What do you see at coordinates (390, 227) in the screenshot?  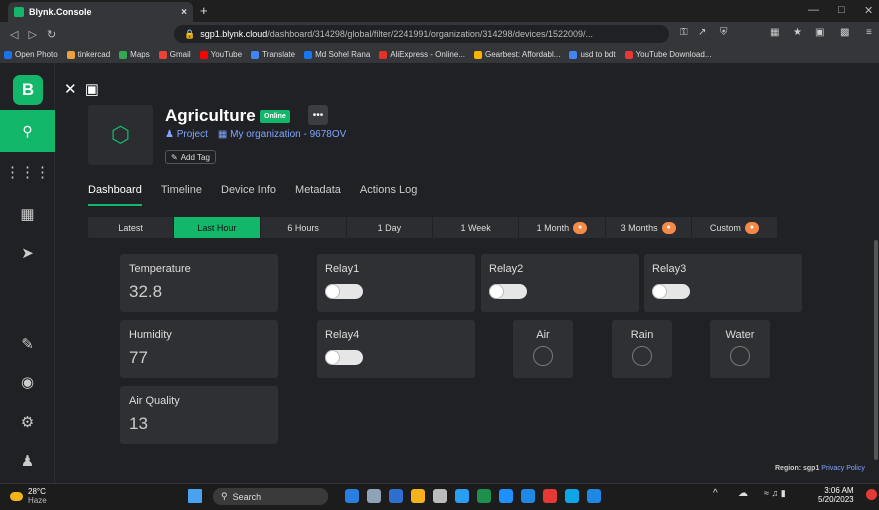 I see `time-range-1-day: 1 Day` at bounding box center [390, 227].